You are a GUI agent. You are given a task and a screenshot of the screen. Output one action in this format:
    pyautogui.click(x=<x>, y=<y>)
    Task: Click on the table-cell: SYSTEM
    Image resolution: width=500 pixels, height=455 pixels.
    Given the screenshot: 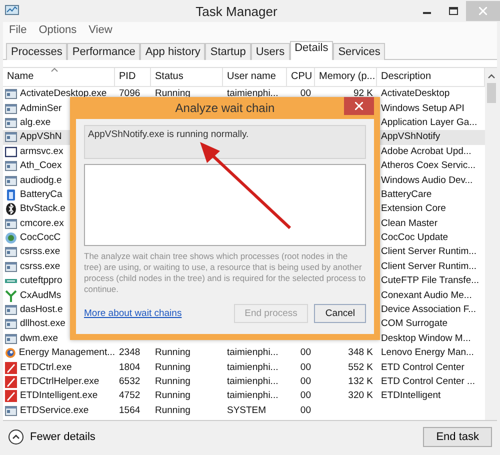 What is the action you would take?
    pyautogui.click(x=246, y=410)
    